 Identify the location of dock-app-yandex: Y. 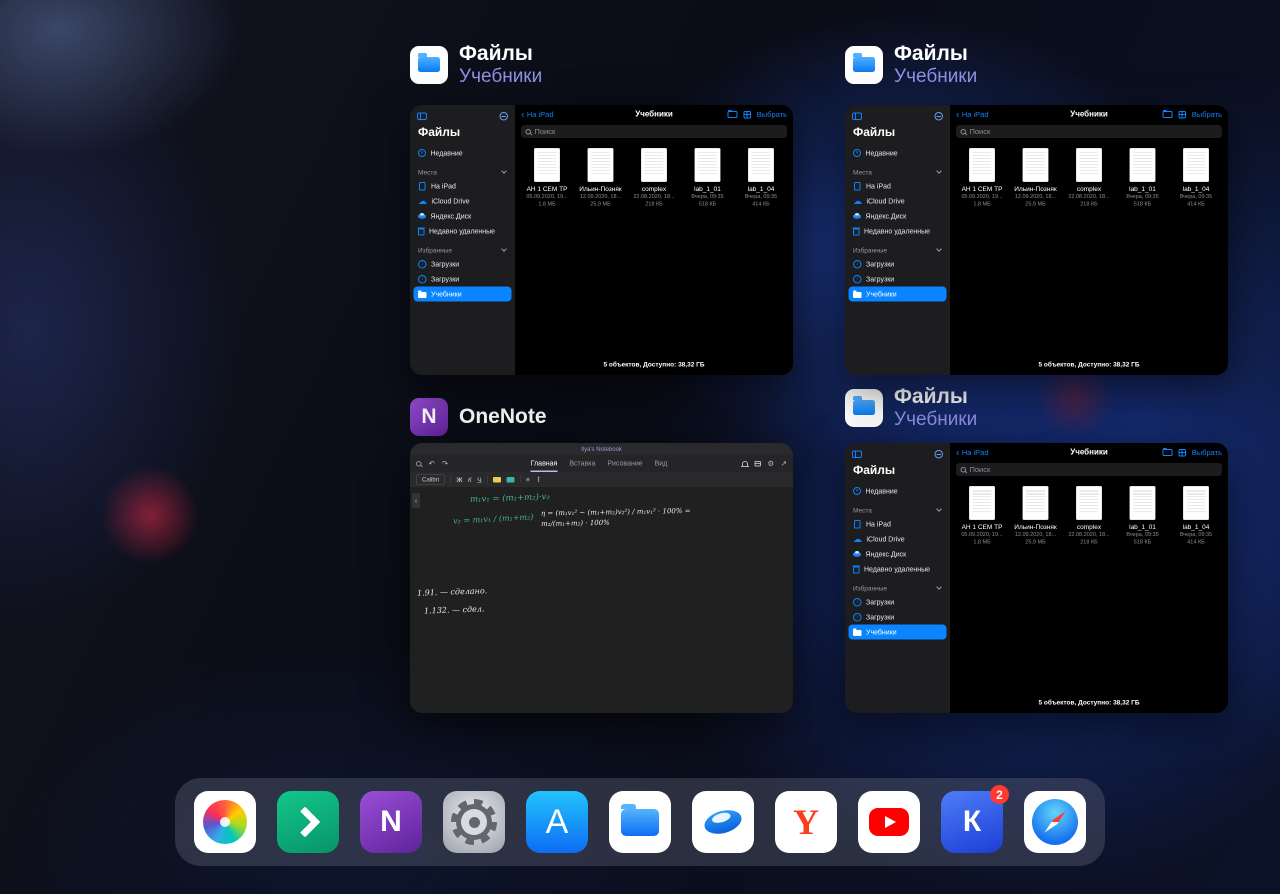
(806, 822).